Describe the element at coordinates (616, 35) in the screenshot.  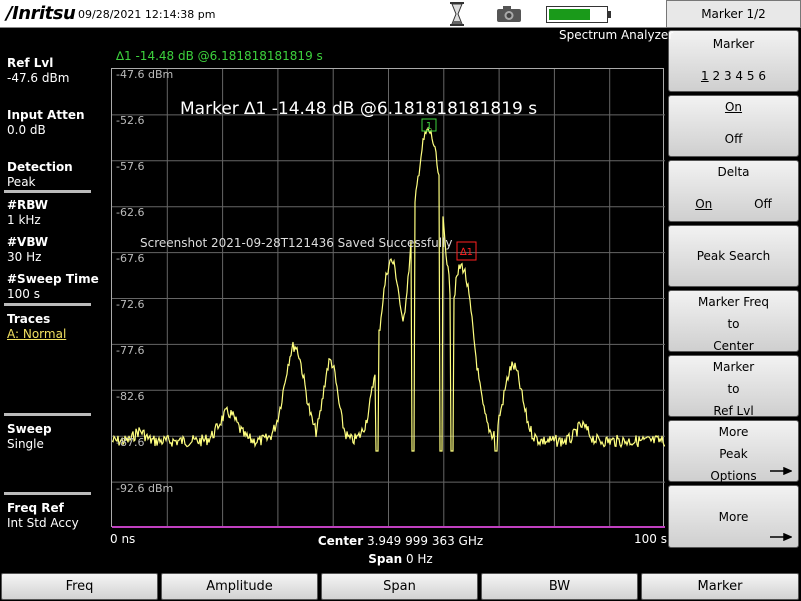
I see `mode-label: Spectrum Analyzer` at that location.